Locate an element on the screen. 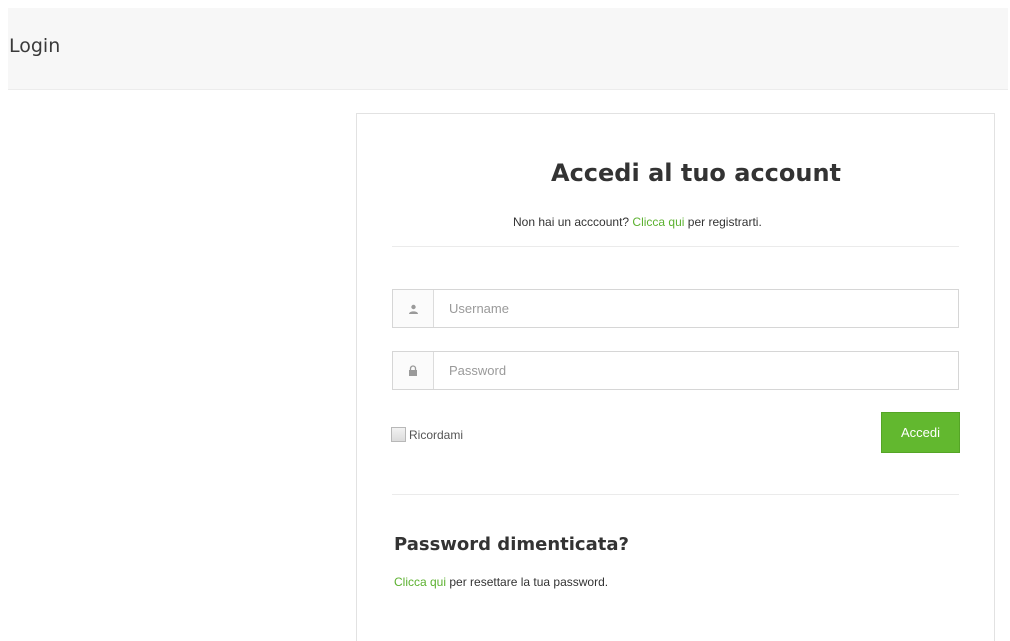 This screenshot has height=641, width=1010. top-divider is located at coordinates (675, 246).